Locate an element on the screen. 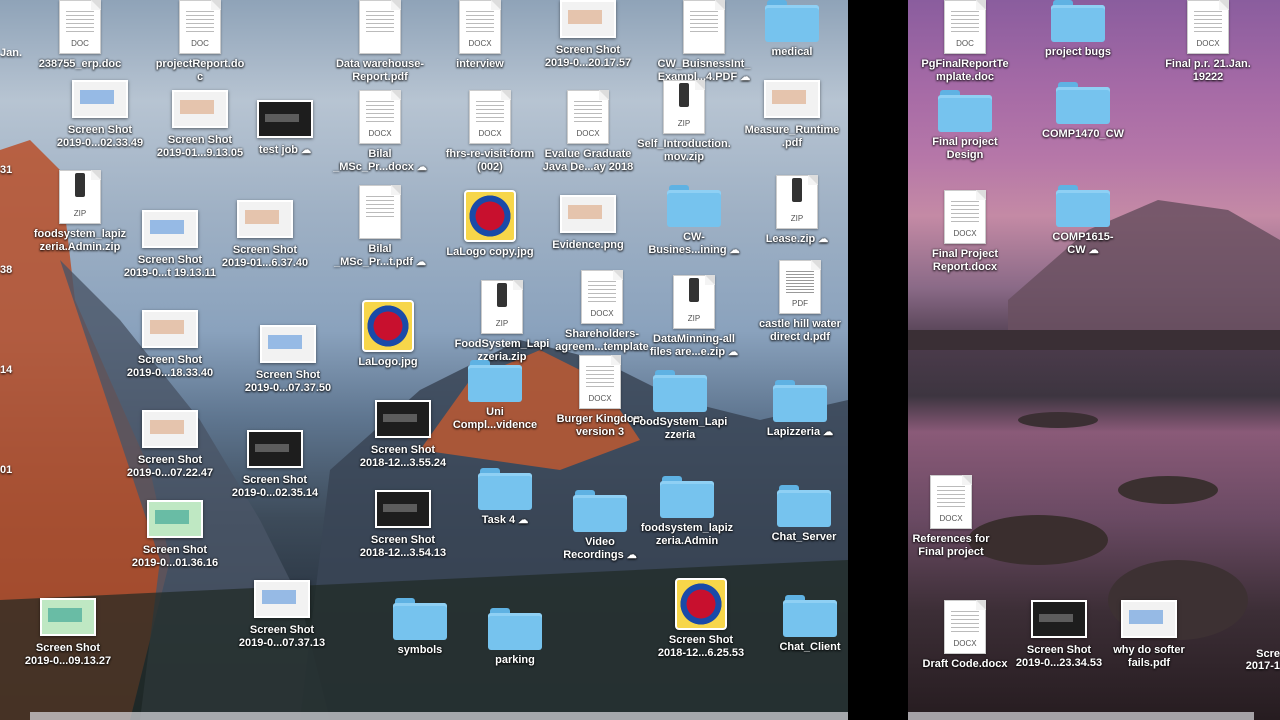 The width and height of the screenshot is (1280, 720). icon-label: Screen Shot 2019-01...6.37.40 is located at coordinates (265, 257).